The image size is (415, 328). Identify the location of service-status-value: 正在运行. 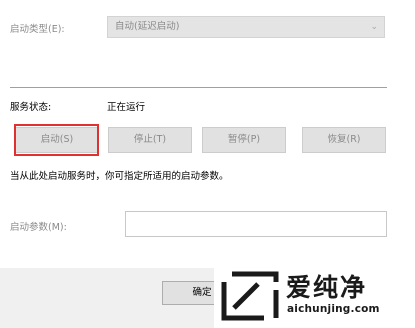
(126, 107).